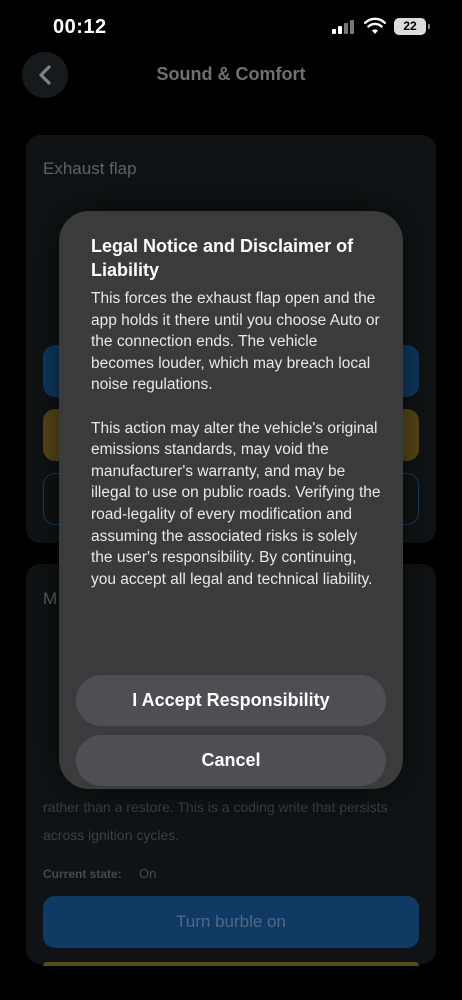 The height and width of the screenshot is (1000, 462). What do you see at coordinates (412, 26) in the screenshot?
I see `battery-icon: 22` at bounding box center [412, 26].